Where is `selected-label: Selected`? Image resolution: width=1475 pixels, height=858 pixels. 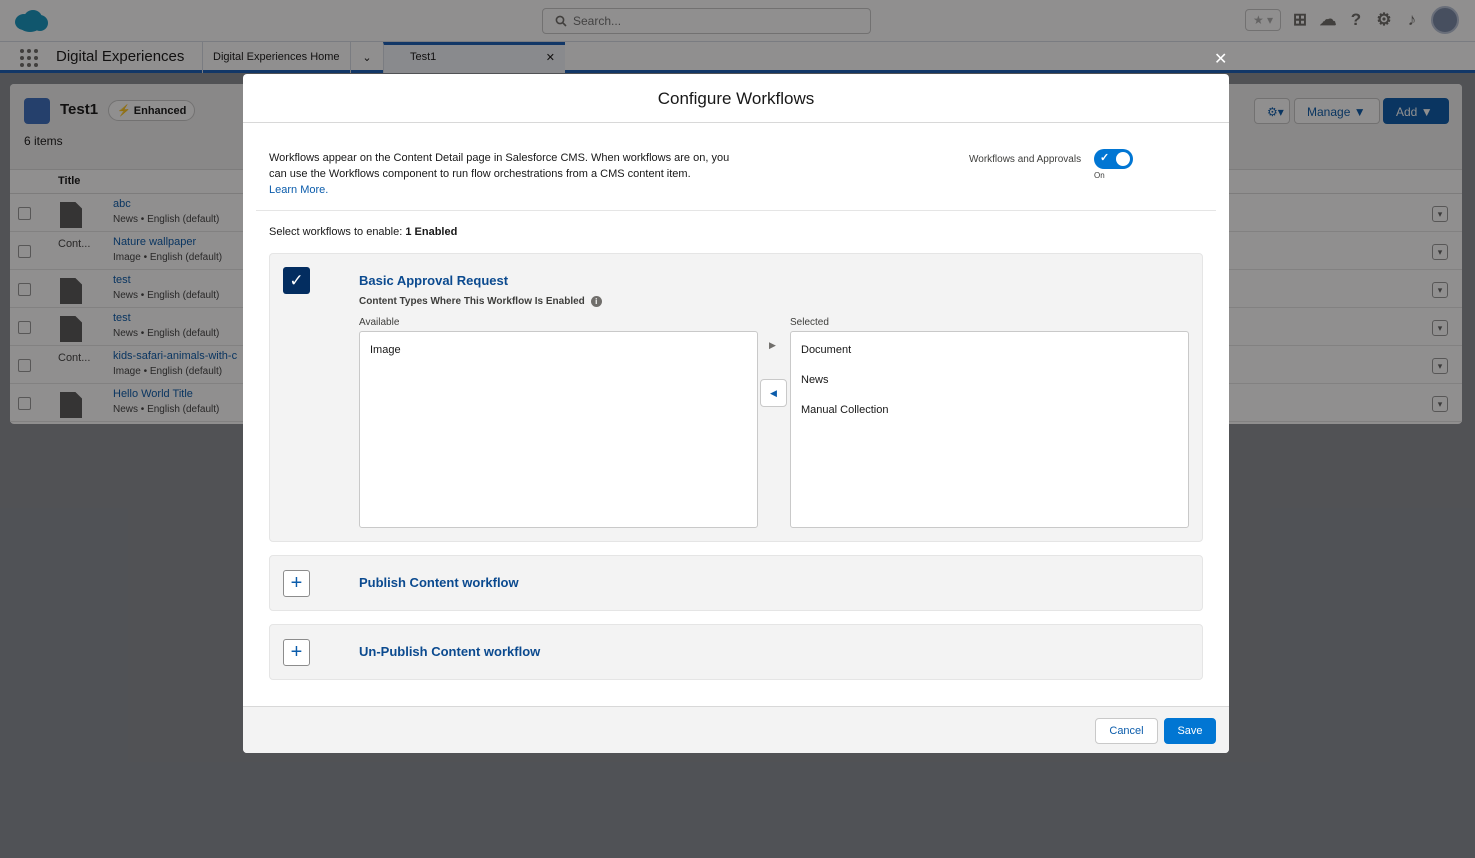
selected-label: Selected is located at coordinates (809, 322).